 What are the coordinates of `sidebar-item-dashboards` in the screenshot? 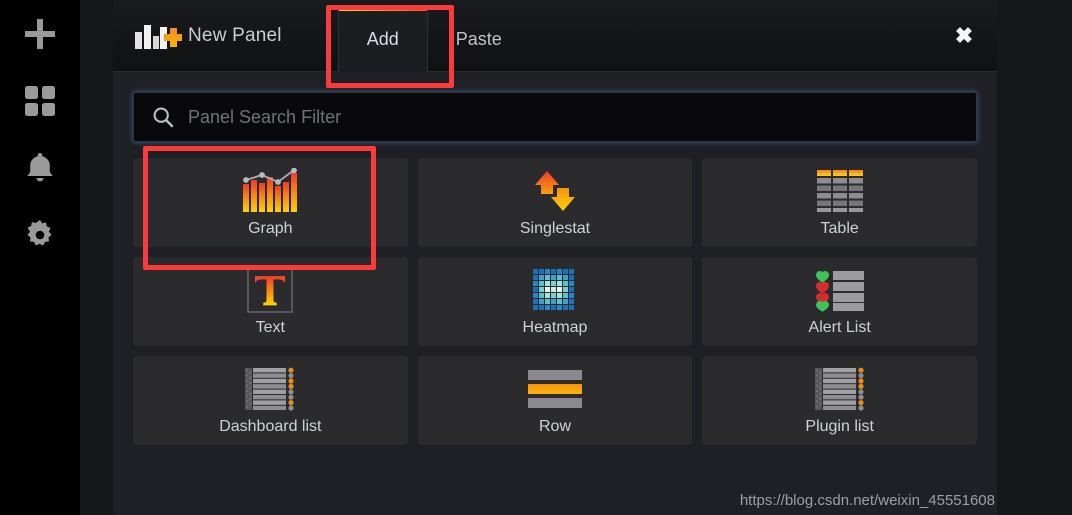 It's located at (40, 100).